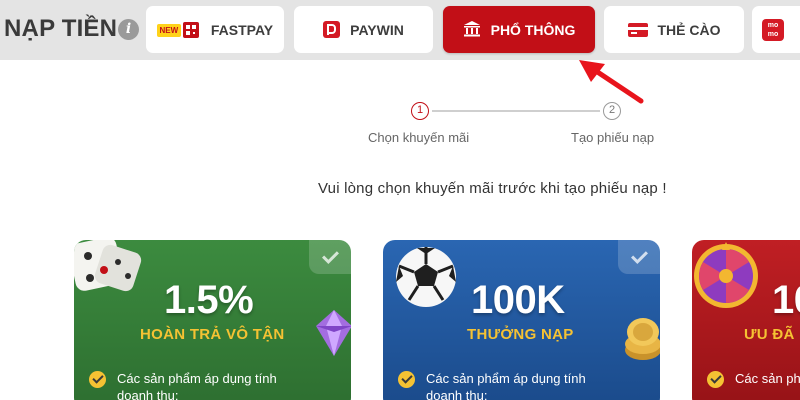 The height and width of the screenshot is (400, 800). Describe the element at coordinates (786, 300) in the screenshot. I see `promo-value: 10` at that location.